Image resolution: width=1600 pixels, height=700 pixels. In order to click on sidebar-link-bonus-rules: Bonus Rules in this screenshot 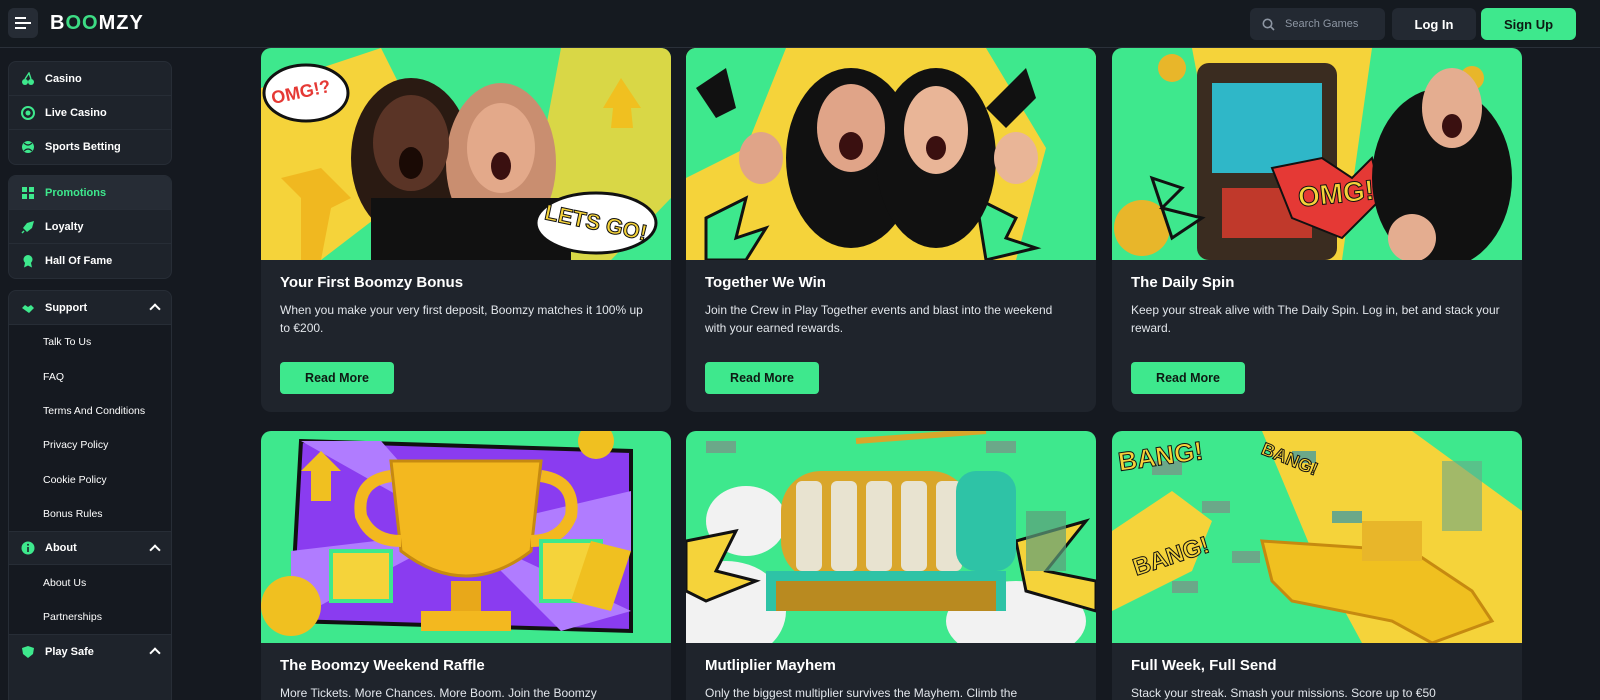, I will do `click(90, 514)`.